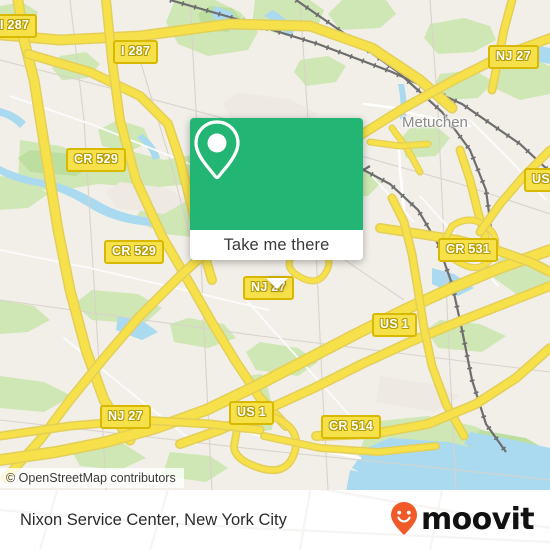 The height and width of the screenshot is (550, 550). What do you see at coordinates (468, 250) in the screenshot?
I see `shield-cr531: CR 531` at bounding box center [468, 250].